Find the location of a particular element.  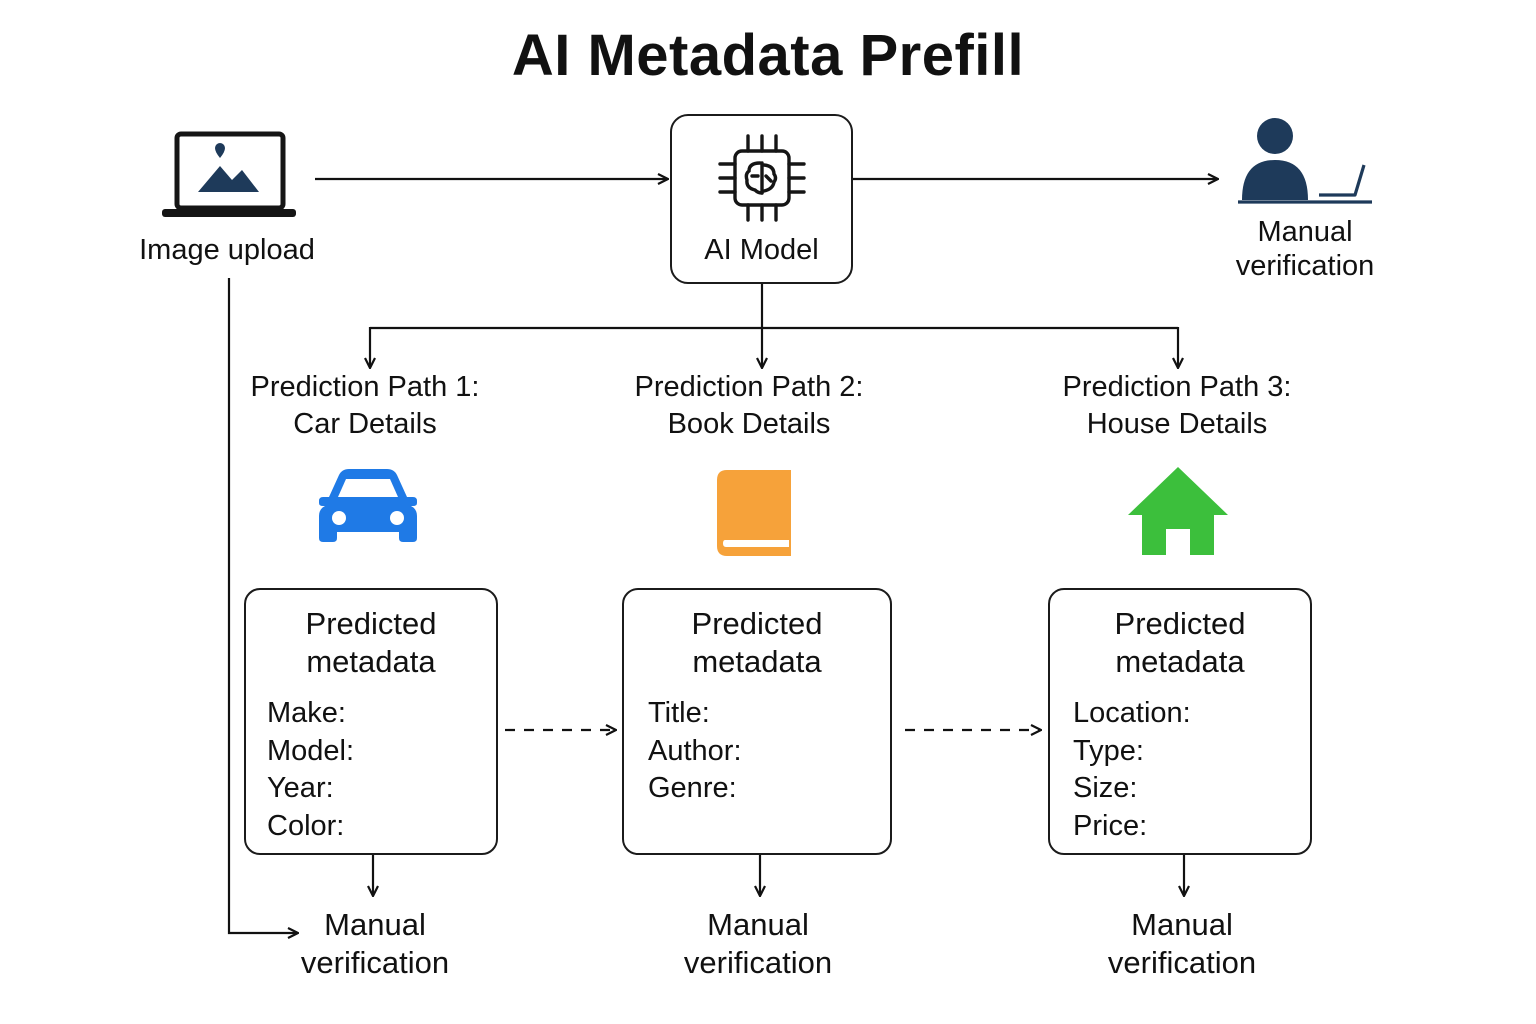

field-size: Size: is located at coordinates (1105, 788).